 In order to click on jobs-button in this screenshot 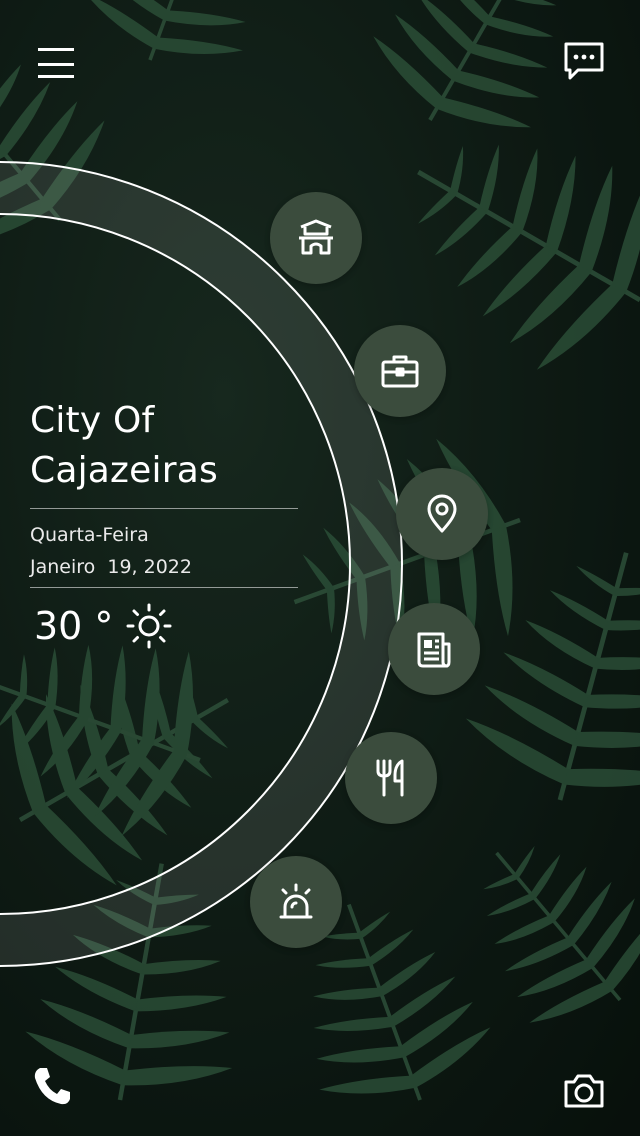, I will do `click(400, 371)`.